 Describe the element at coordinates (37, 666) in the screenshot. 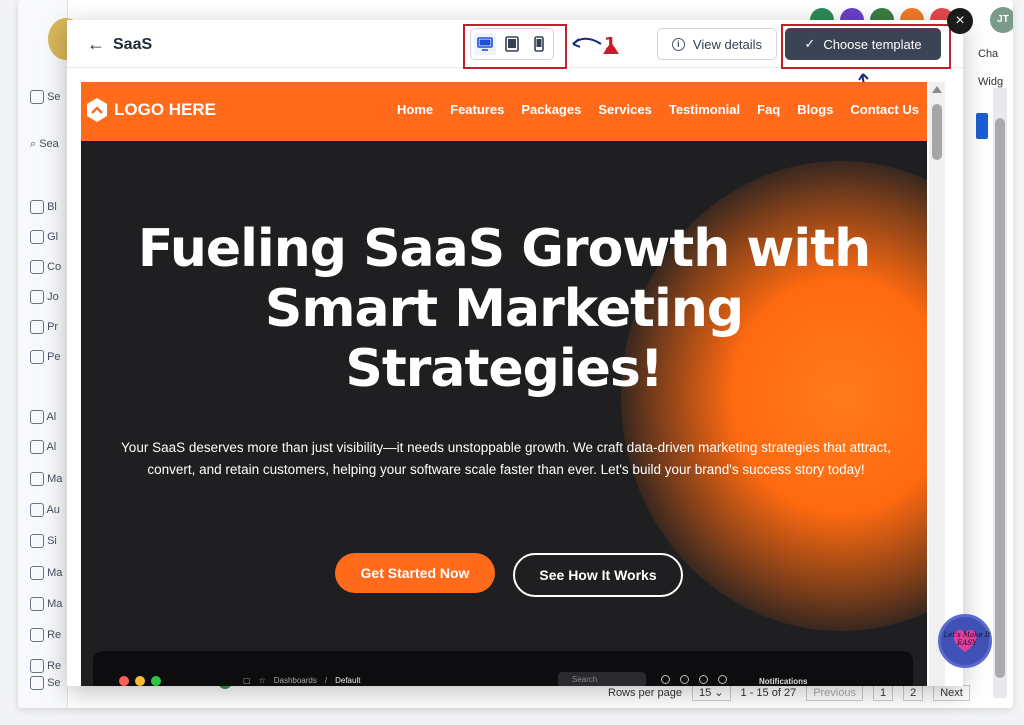

I see `chart-icon` at that location.